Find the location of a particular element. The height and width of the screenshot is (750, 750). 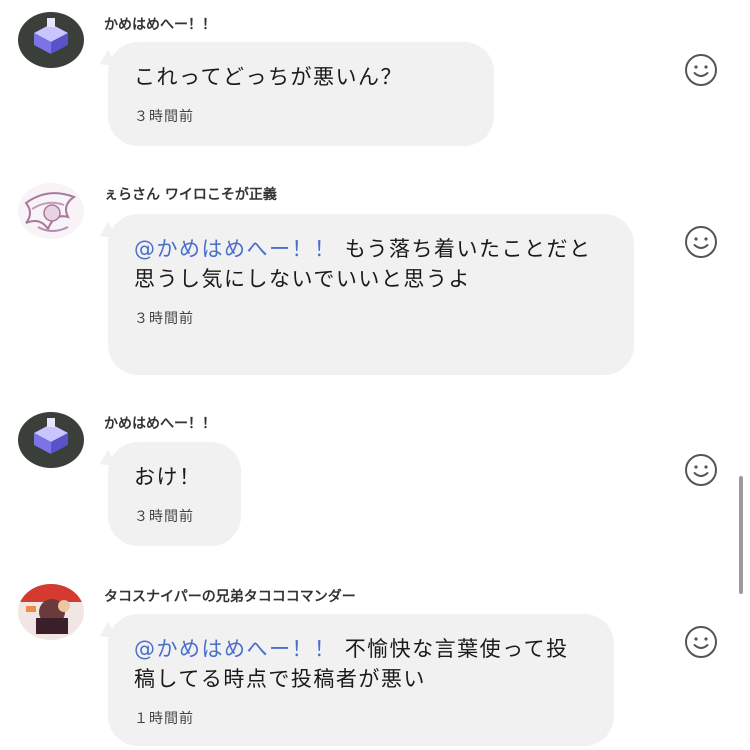

comment-text: これってどっちが悪いん？ is located at coordinates (268, 77).